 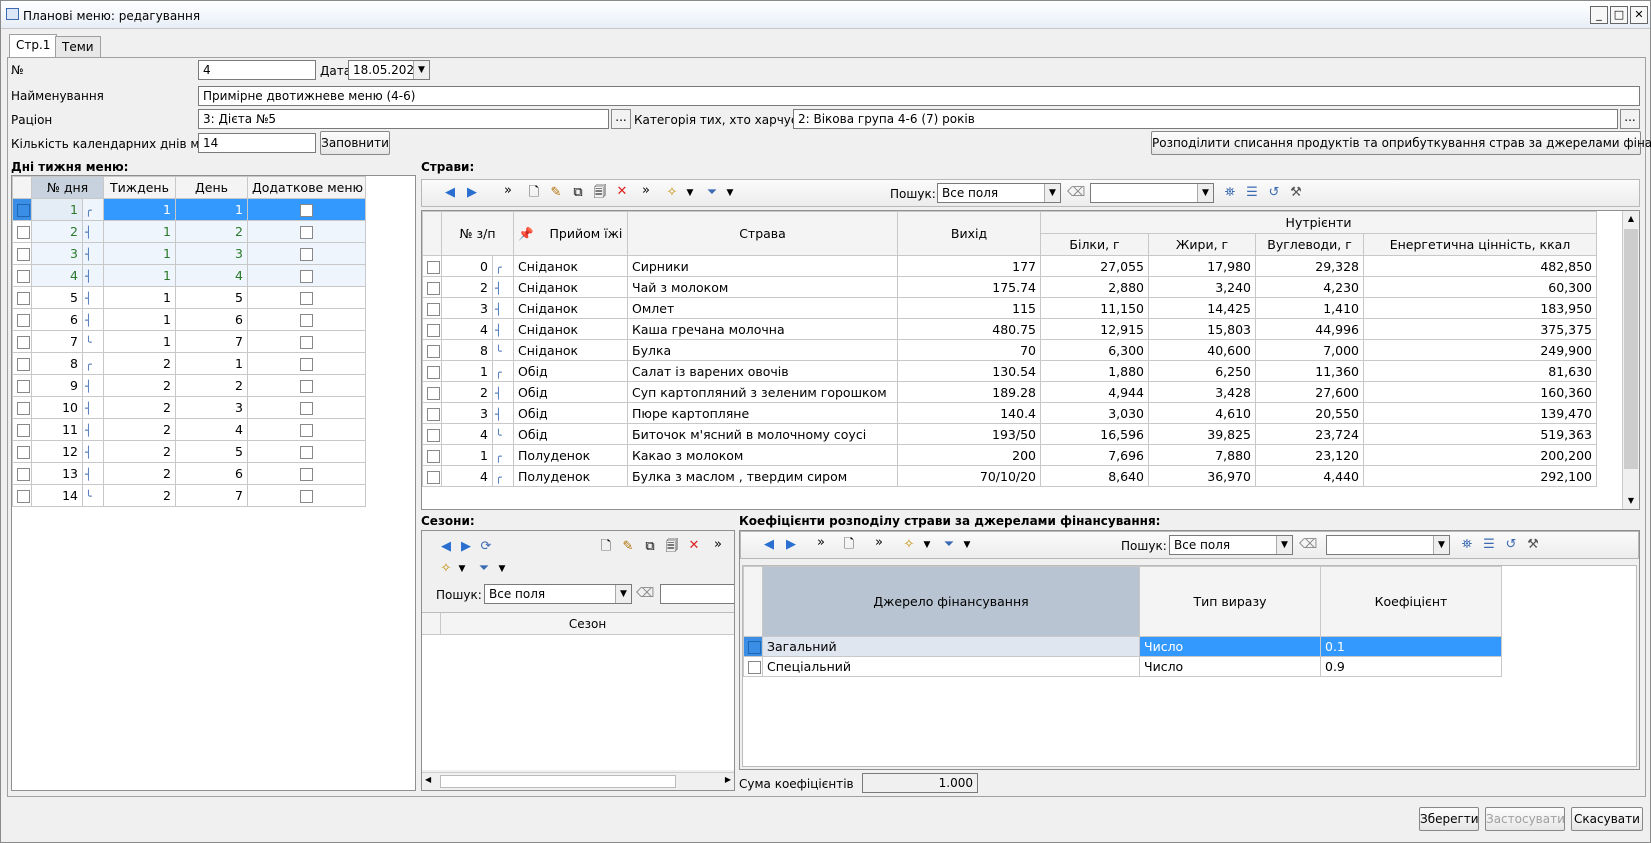 I want to click on list-icon: ☰, so click(x=1252, y=193).